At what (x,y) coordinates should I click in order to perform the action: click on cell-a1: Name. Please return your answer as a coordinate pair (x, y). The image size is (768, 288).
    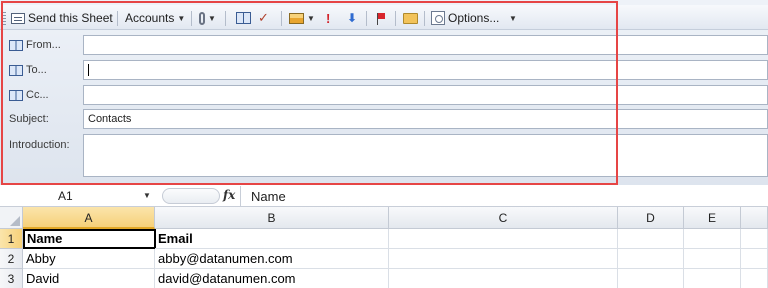
    Looking at the image, I should click on (89, 239).